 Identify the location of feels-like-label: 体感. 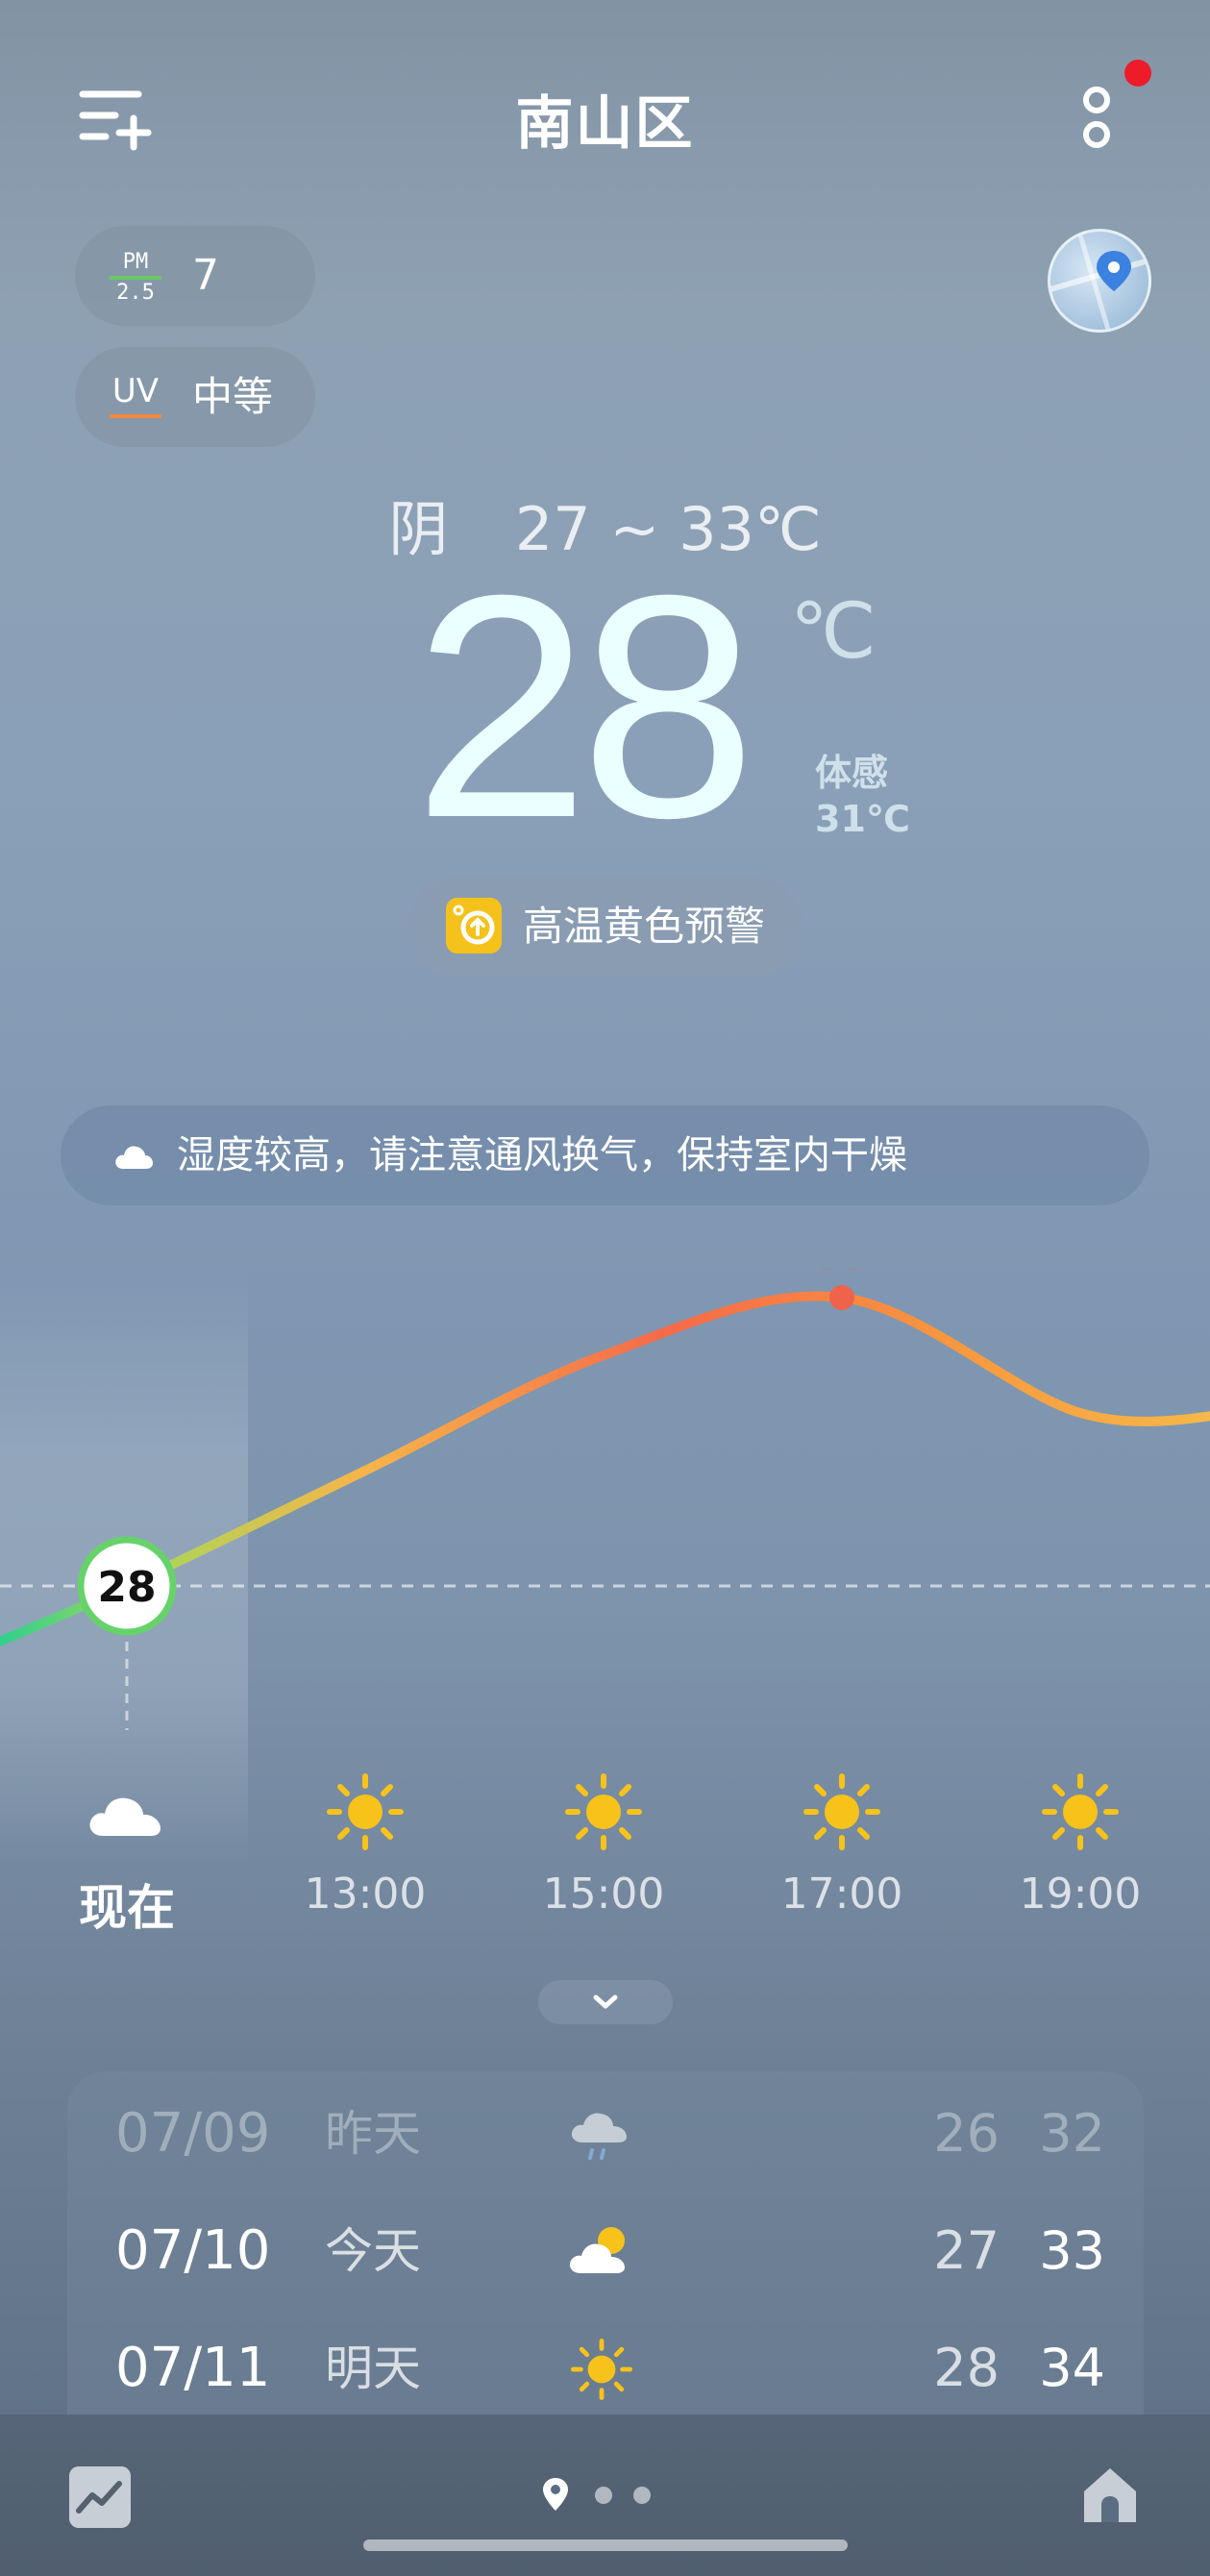
(852, 773).